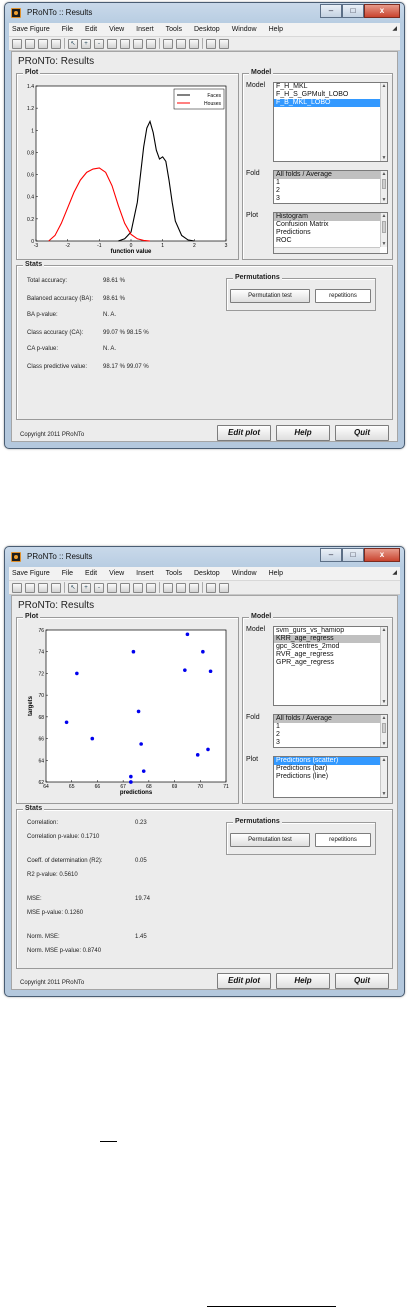 This screenshot has height=1311, width=409. Describe the element at coordinates (43, 43) in the screenshot. I see `save-icon` at that location.